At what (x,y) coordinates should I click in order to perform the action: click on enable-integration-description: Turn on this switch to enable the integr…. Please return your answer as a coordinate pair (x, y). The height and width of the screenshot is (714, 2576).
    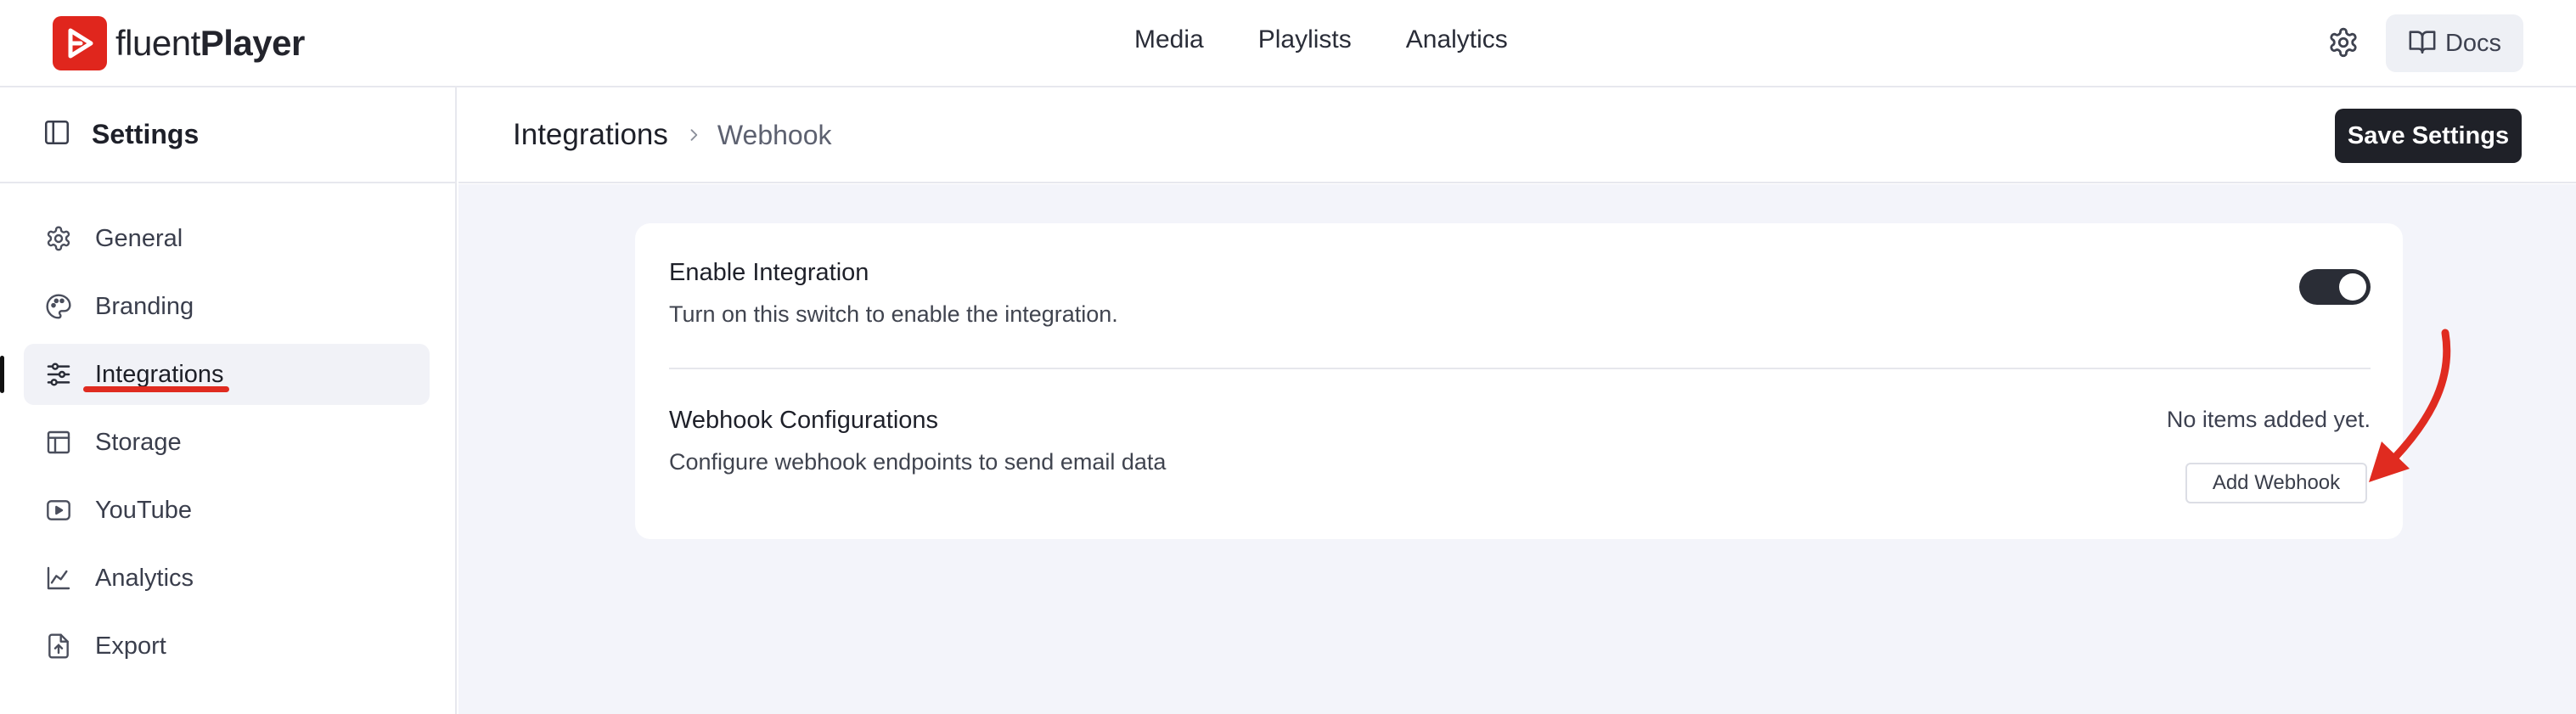
    Looking at the image, I should click on (893, 314).